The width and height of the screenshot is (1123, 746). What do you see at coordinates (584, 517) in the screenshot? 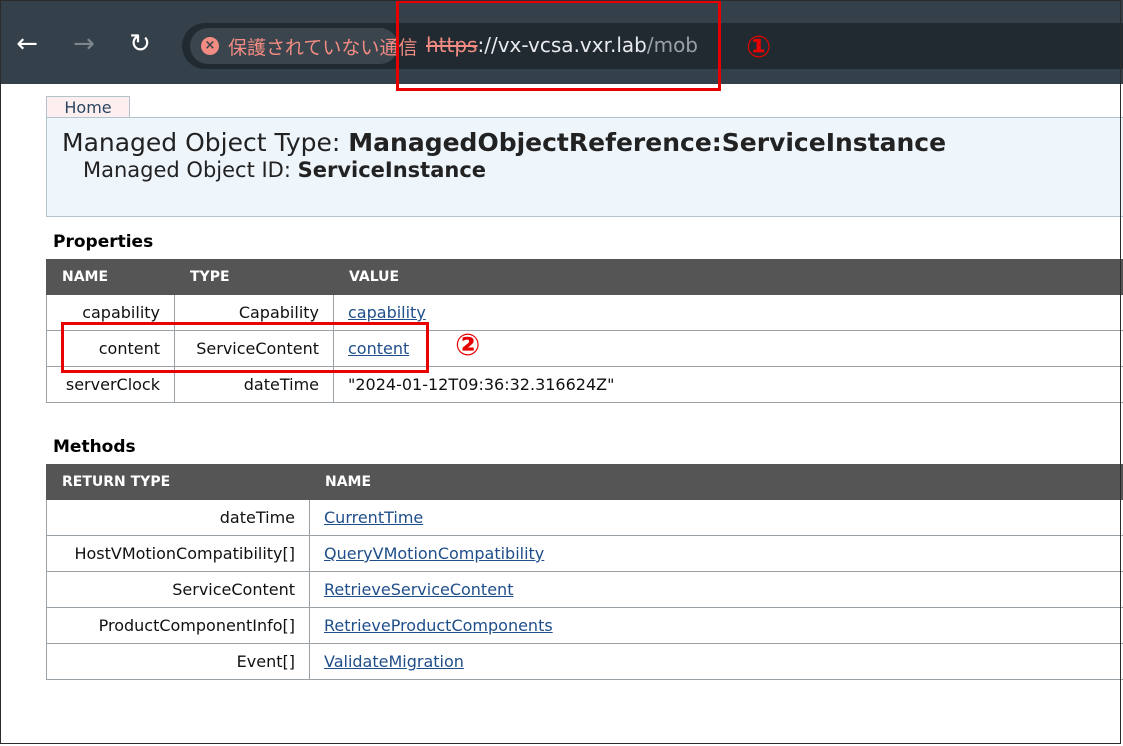
I see `table-row: dateTime CurrentTime` at bounding box center [584, 517].